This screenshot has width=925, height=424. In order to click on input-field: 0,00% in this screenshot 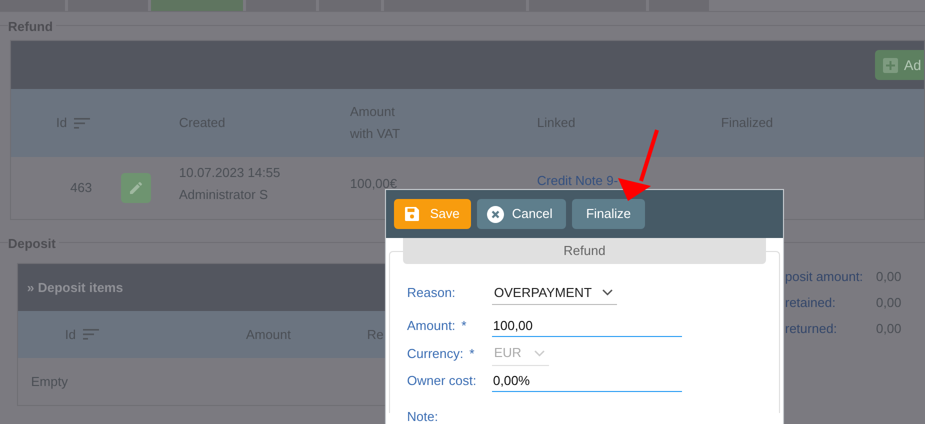, I will do `click(587, 381)`.